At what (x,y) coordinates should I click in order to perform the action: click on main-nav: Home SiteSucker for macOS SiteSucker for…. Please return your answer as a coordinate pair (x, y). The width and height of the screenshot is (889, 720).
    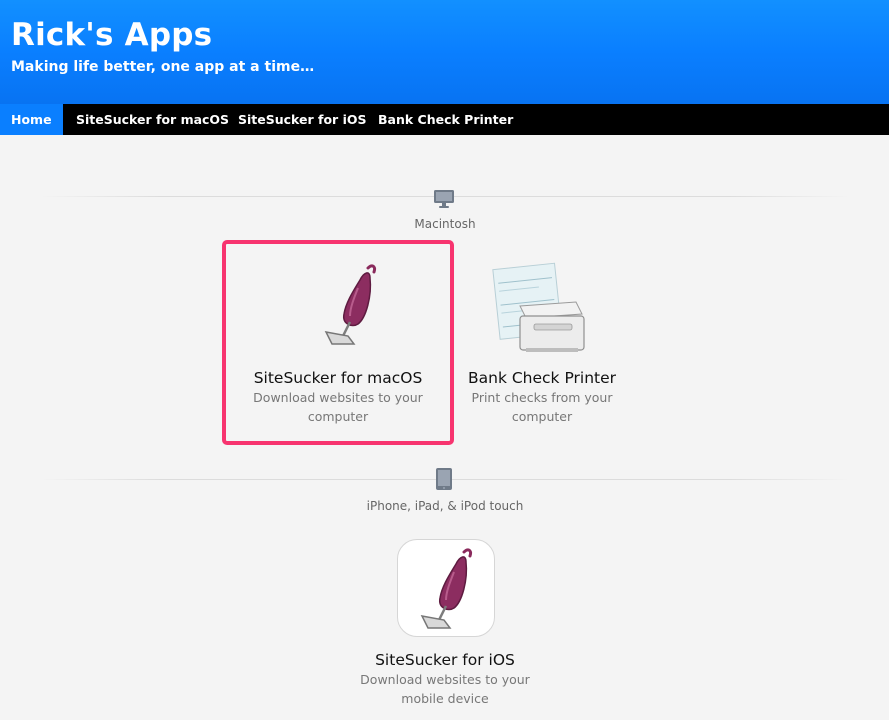
    Looking at the image, I should click on (444, 119).